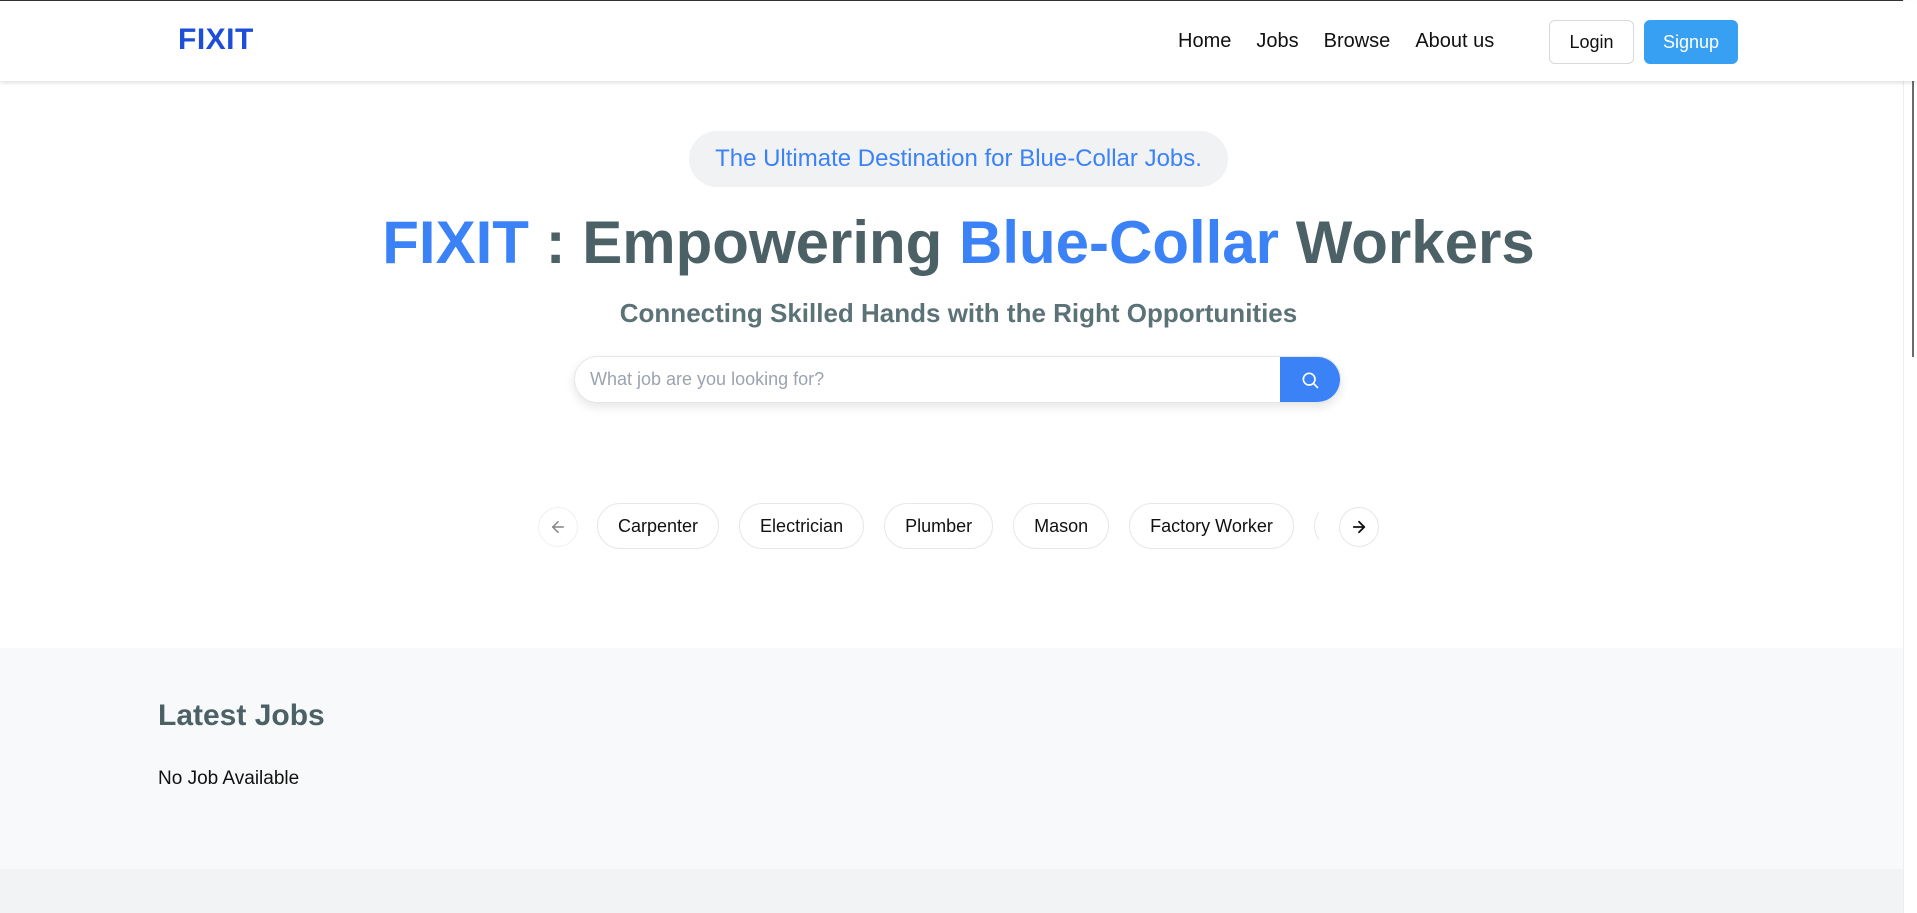 The image size is (1917, 913). Describe the element at coordinates (1061, 526) in the screenshot. I see `category-chip-mason: Mason` at that location.